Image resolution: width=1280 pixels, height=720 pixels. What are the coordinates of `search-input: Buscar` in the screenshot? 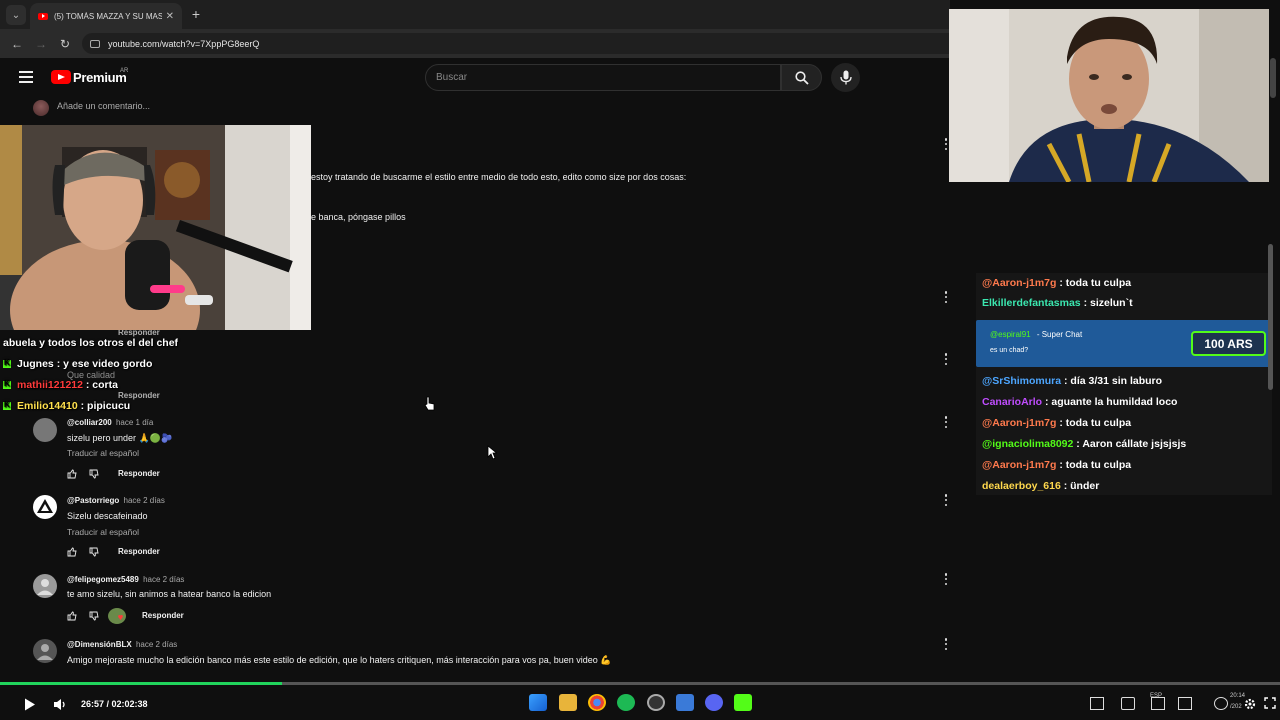 It's located at (603, 77).